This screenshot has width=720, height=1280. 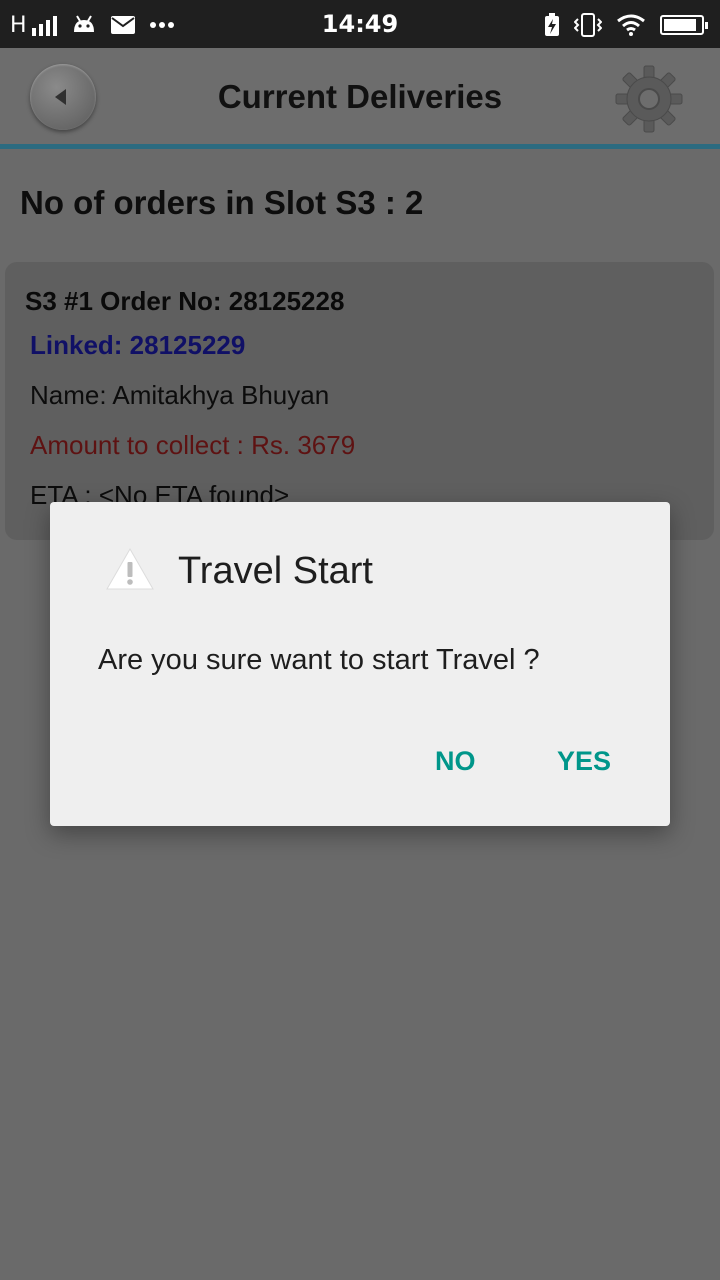 I want to click on battery-level, so click(x=680, y=25).